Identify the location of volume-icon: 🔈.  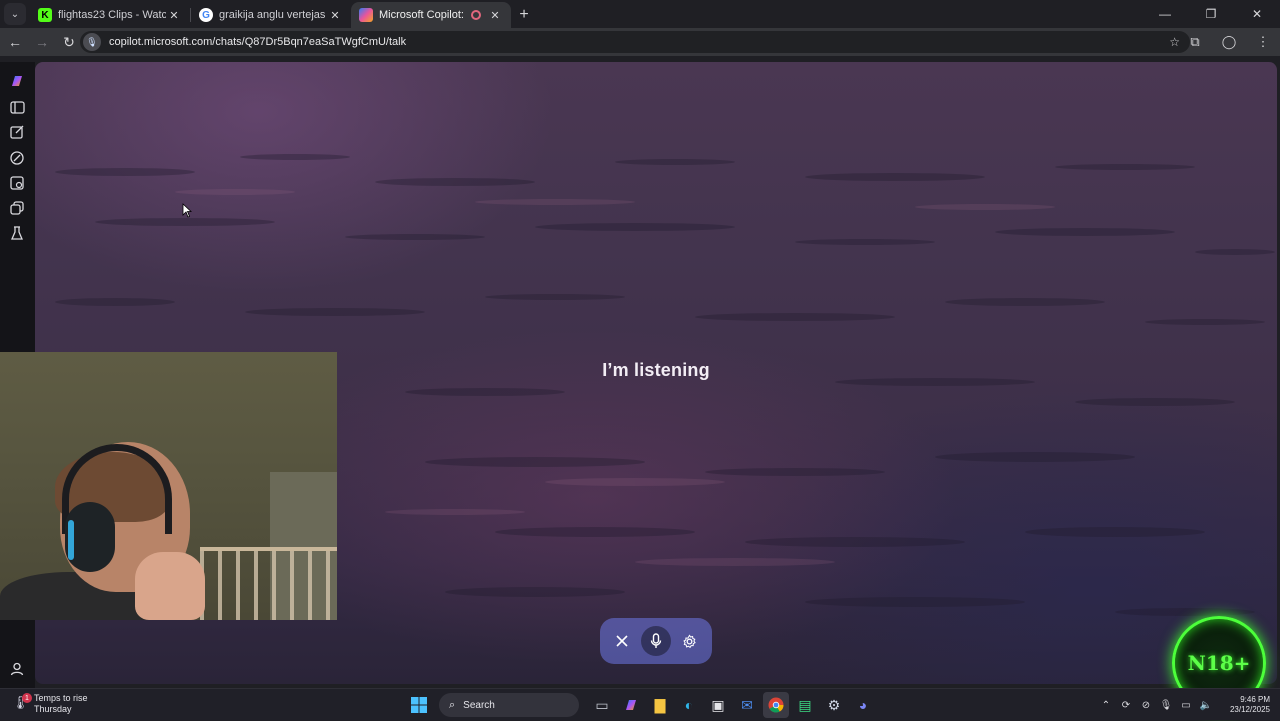
(1206, 705).